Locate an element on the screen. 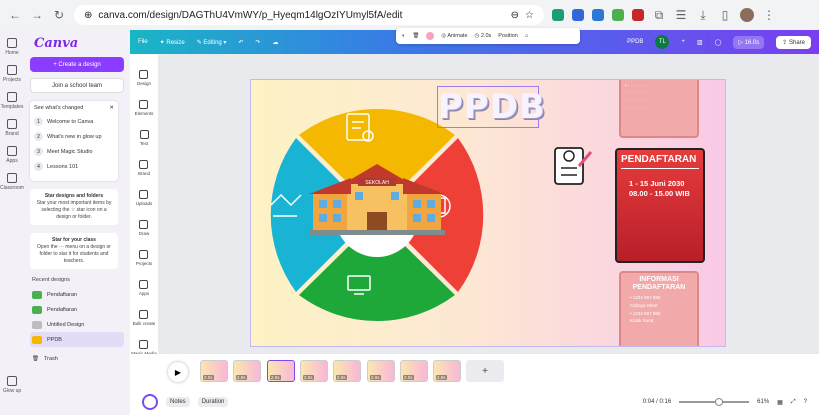  tool-text: Text is located at coordinates (144, 138).